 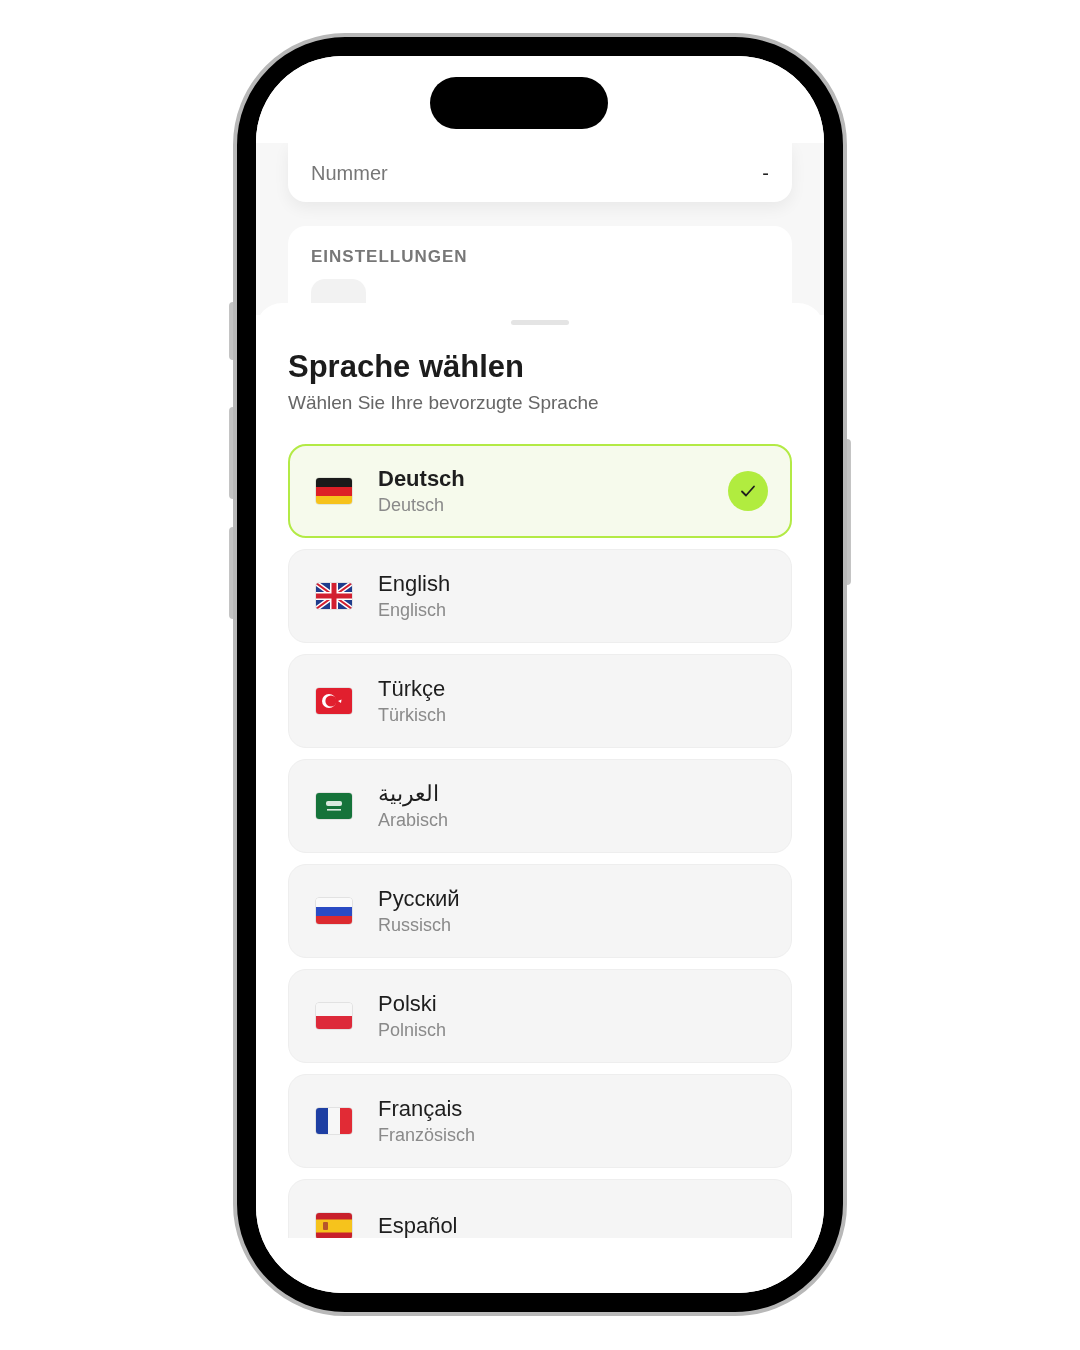 What do you see at coordinates (540, 491) in the screenshot?
I see `language-option: Deutsch Deutsch` at bounding box center [540, 491].